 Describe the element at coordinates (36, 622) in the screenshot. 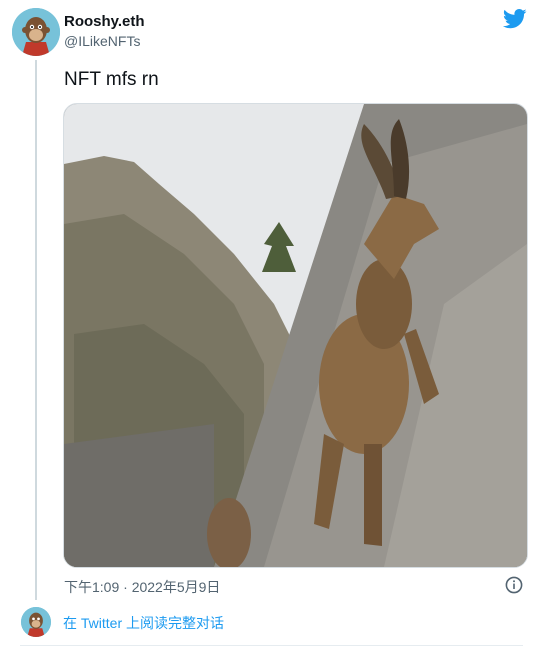

I see `reply-avatar` at that location.